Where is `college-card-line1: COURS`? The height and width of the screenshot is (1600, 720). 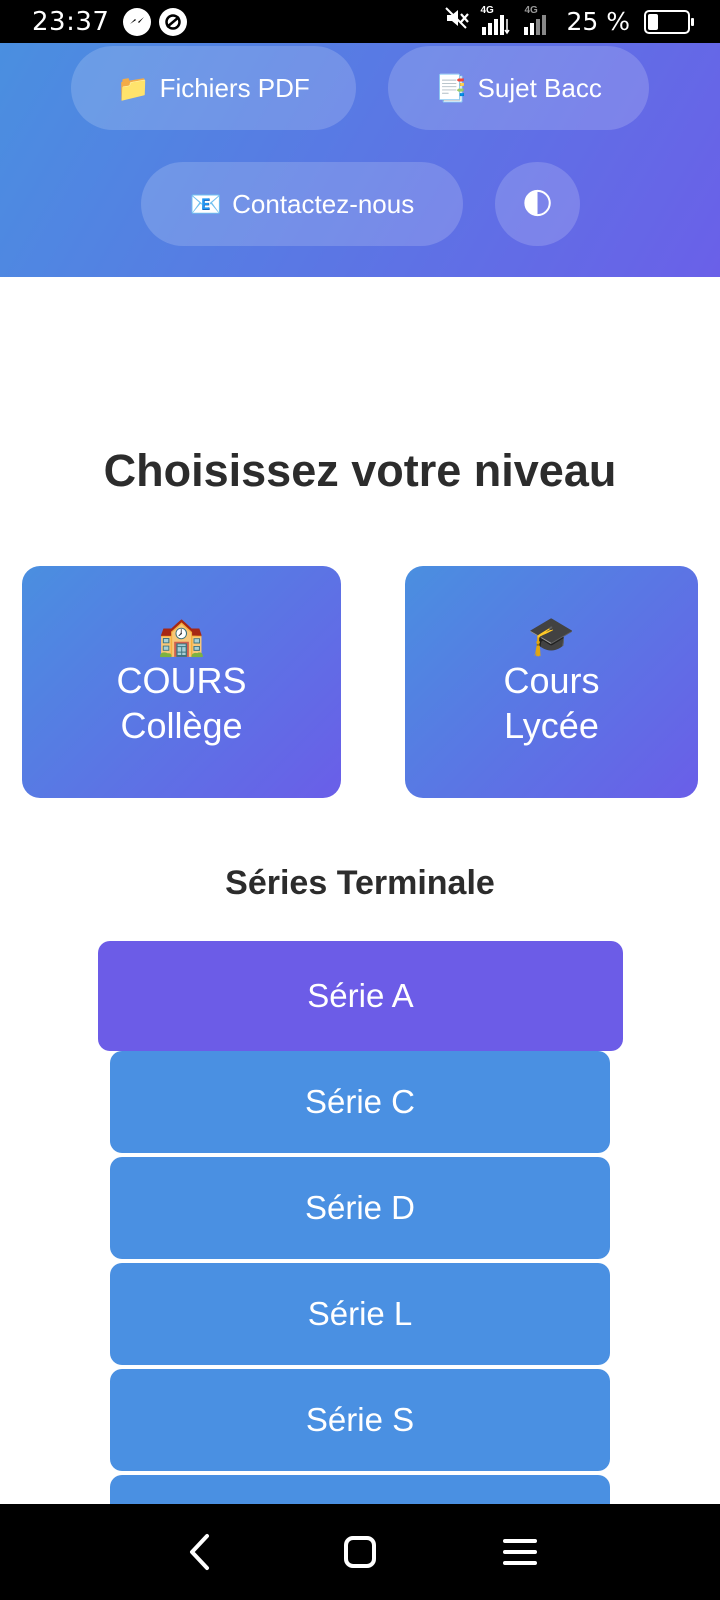 college-card-line1: COURS is located at coordinates (181, 680).